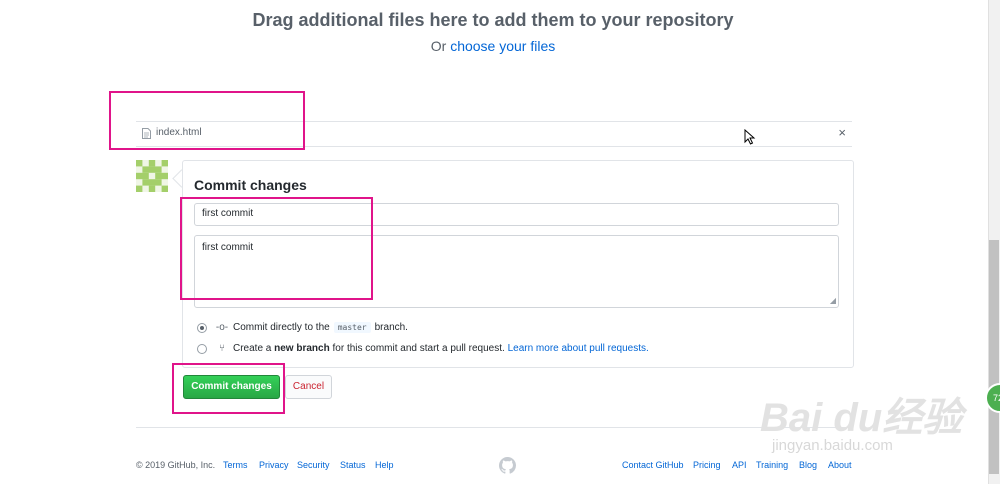 This screenshot has width=1000, height=484. Describe the element at coordinates (202, 348) in the screenshot. I see `radio-new-branch` at that location.